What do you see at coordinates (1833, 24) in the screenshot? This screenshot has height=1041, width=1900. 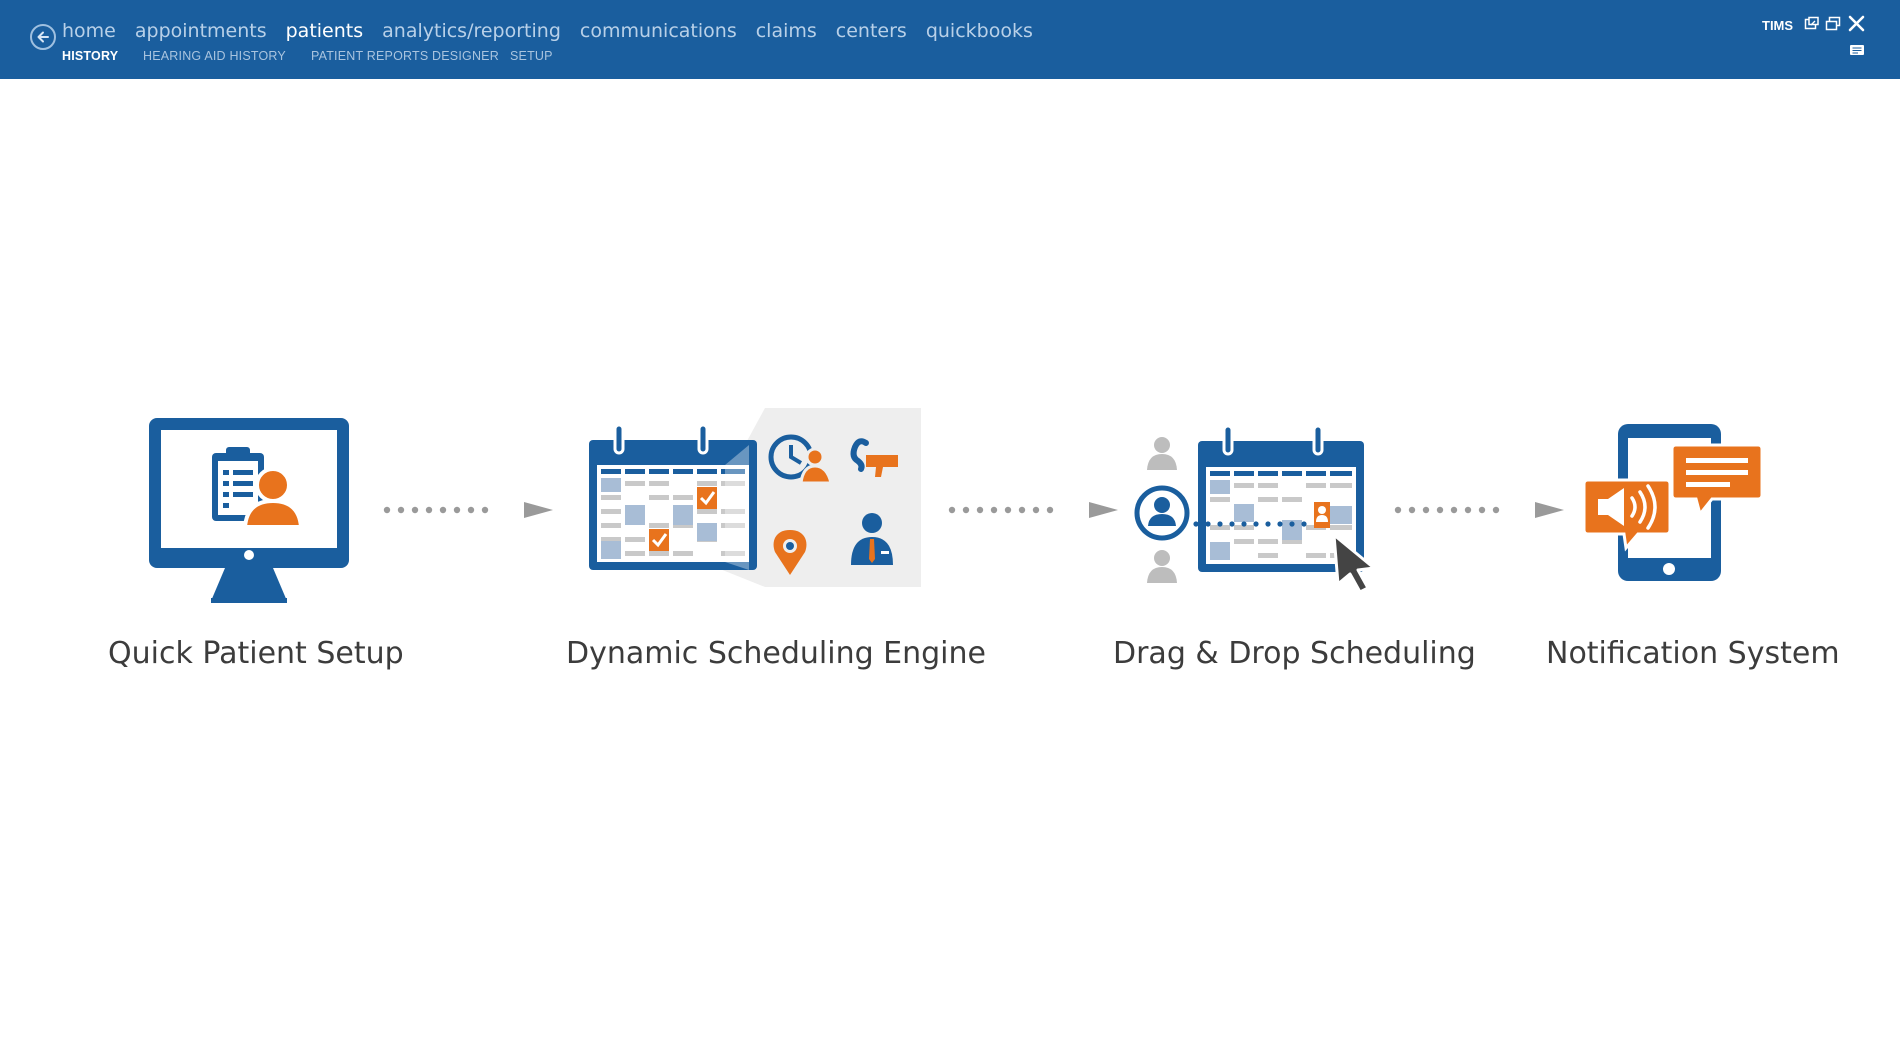 I see `restore-window-icon` at bounding box center [1833, 24].